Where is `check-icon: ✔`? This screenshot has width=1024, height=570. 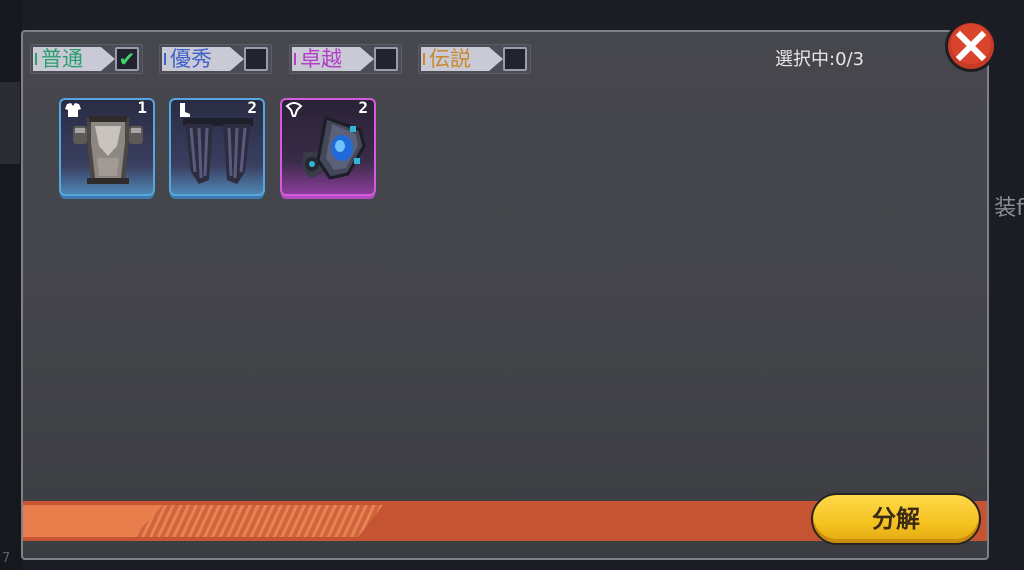 check-icon: ✔ is located at coordinates (127, 59).